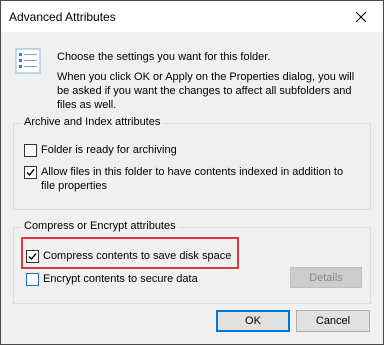 This screenshot has width=384, height=345. What do you see at coordinates (109, 150) in the screenshot?
I see `folder-ready-label: Folder is ready for archiving` at bounding box center [109, 150].